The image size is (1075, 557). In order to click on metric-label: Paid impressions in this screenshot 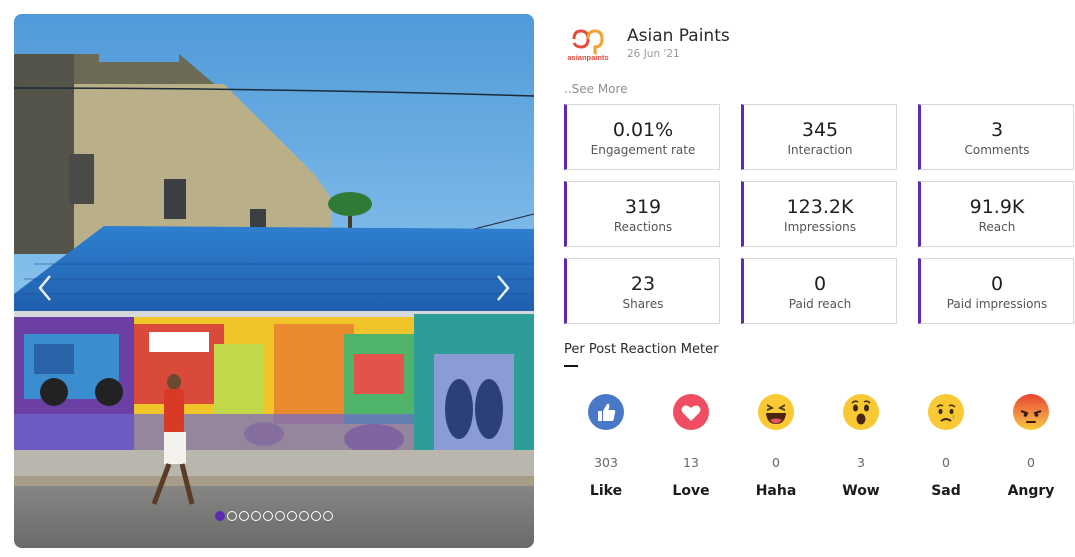, I will do `click(997, 303)`.